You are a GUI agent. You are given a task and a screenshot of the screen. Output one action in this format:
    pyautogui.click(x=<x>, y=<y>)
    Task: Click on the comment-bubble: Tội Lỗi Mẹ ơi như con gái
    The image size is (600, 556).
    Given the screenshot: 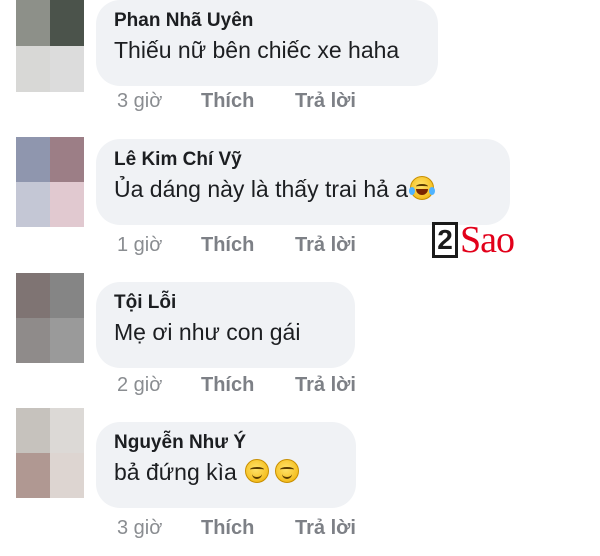 What is the action you would take?
    pyautogui.click(x=225, y=325)
    